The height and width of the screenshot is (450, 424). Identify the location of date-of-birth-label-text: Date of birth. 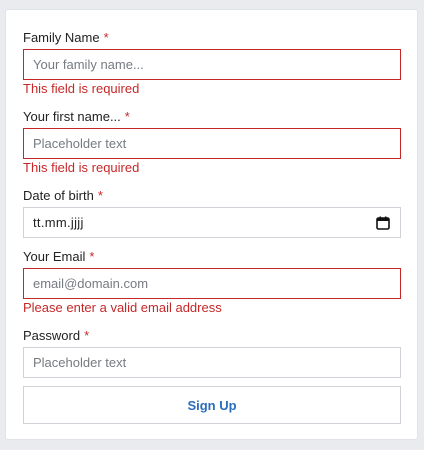
(58, 195).